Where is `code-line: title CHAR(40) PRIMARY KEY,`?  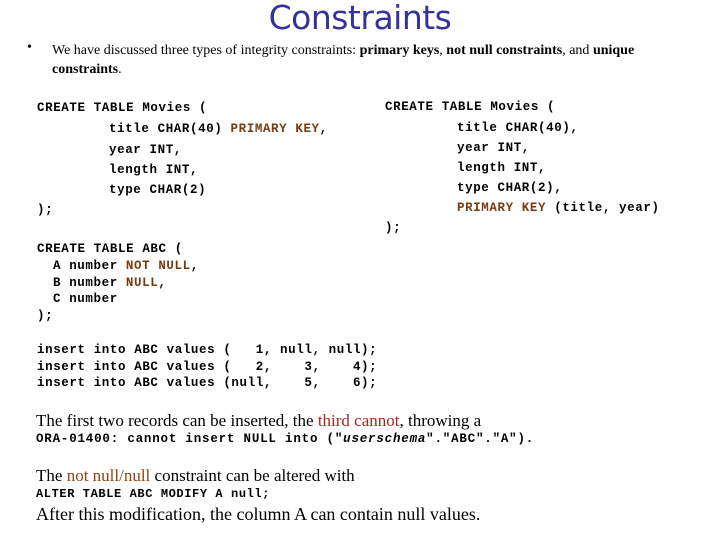 code-line: title CHAR(40) PRIMARY KEY, is located at coordinates (218, 129).